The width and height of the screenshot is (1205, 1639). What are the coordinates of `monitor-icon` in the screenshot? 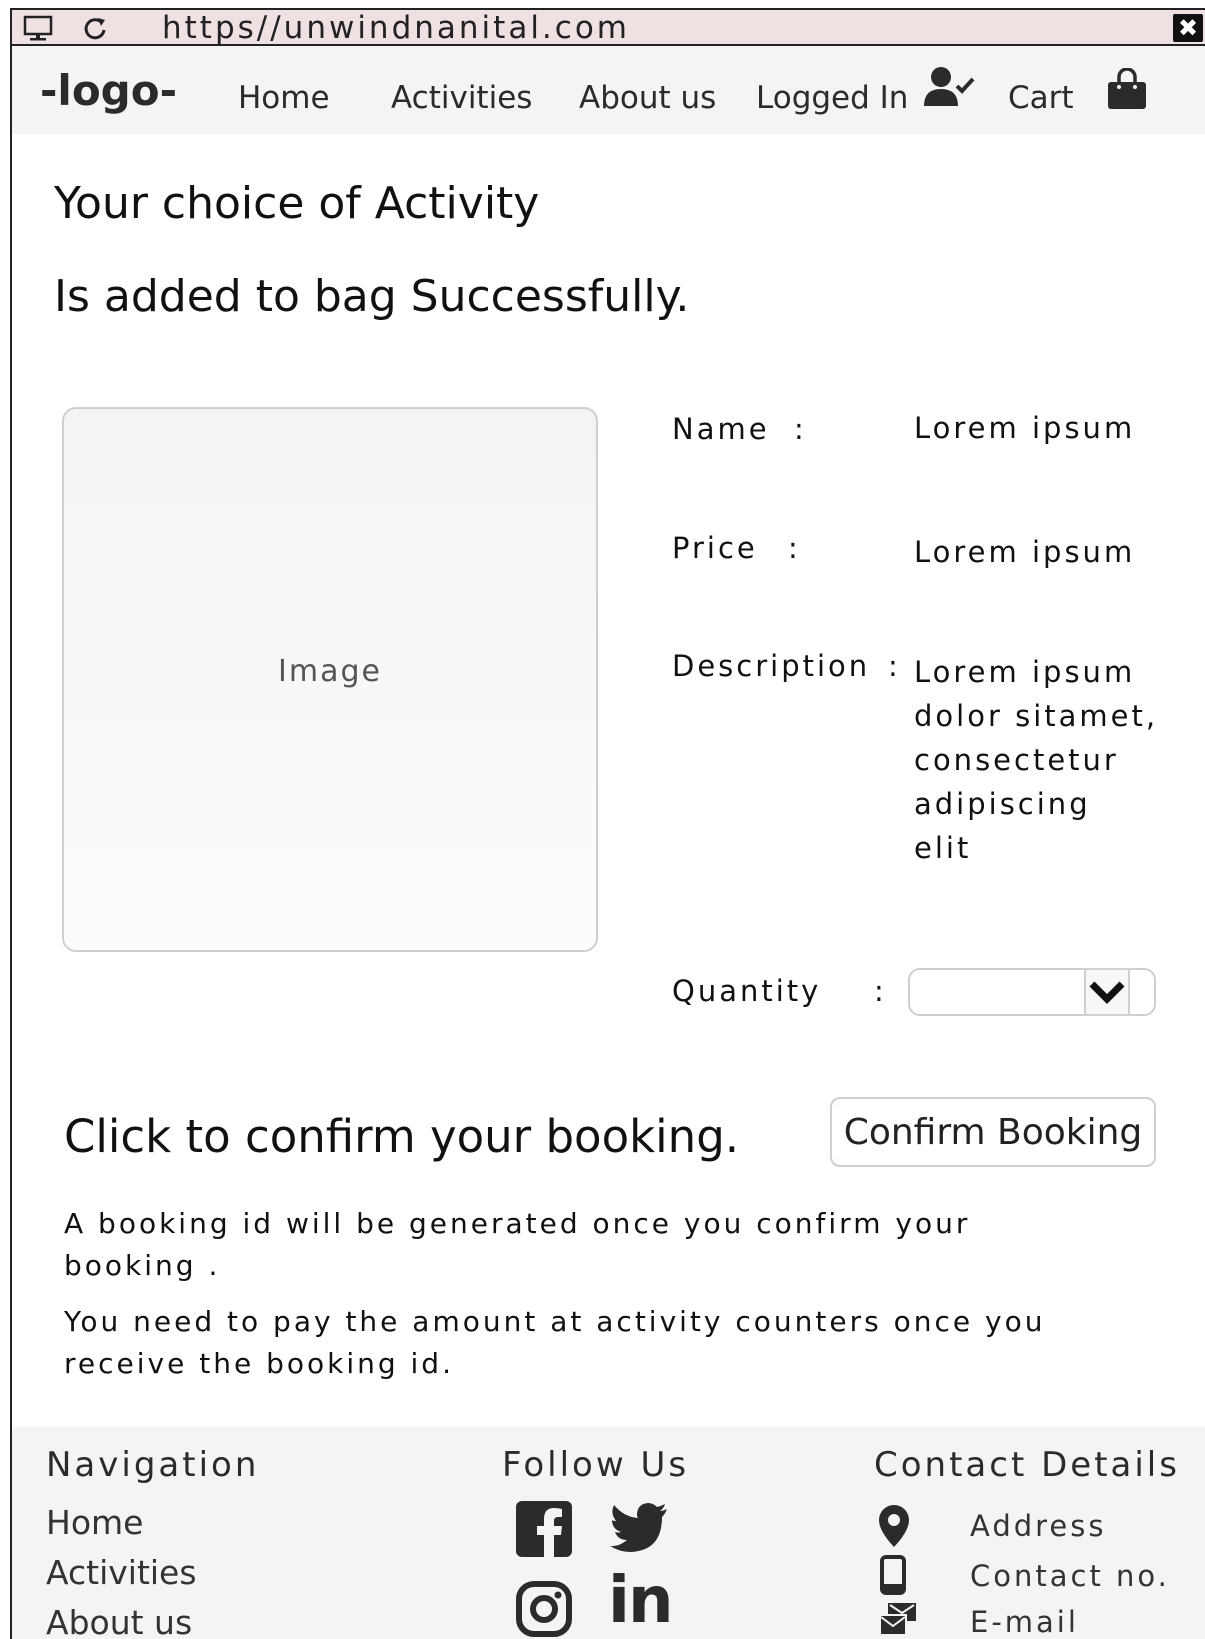 It's located at (38, 28).